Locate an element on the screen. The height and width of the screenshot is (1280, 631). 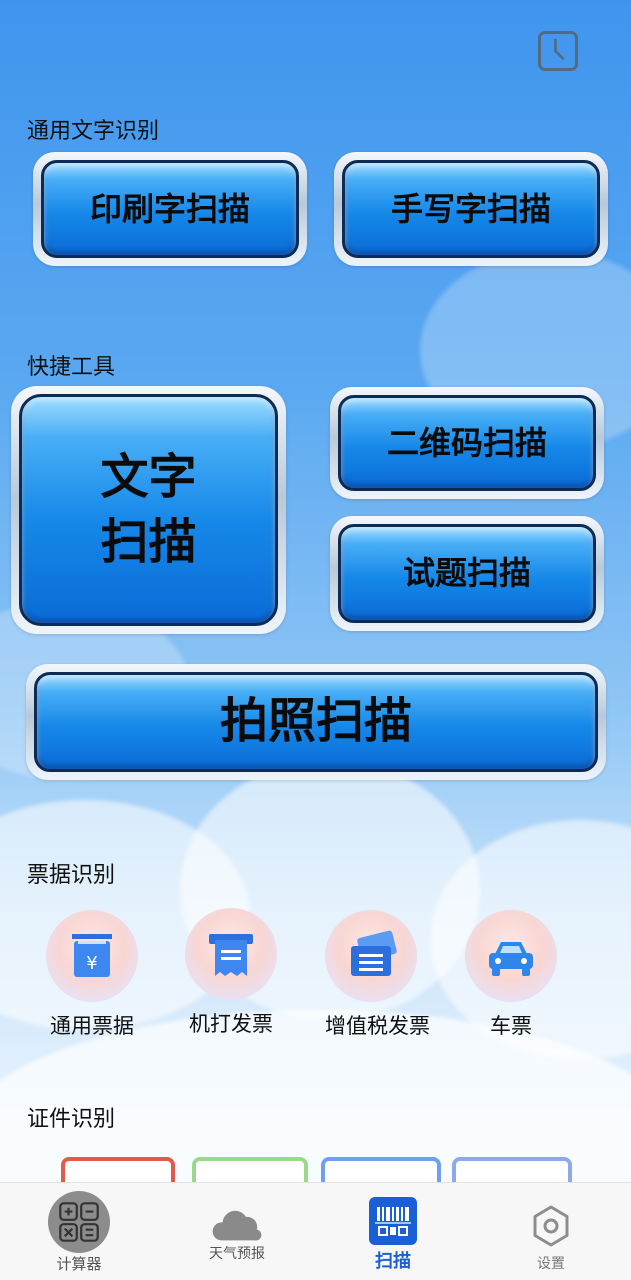
printed-invoice-icon is located at coordinates (231, 955).